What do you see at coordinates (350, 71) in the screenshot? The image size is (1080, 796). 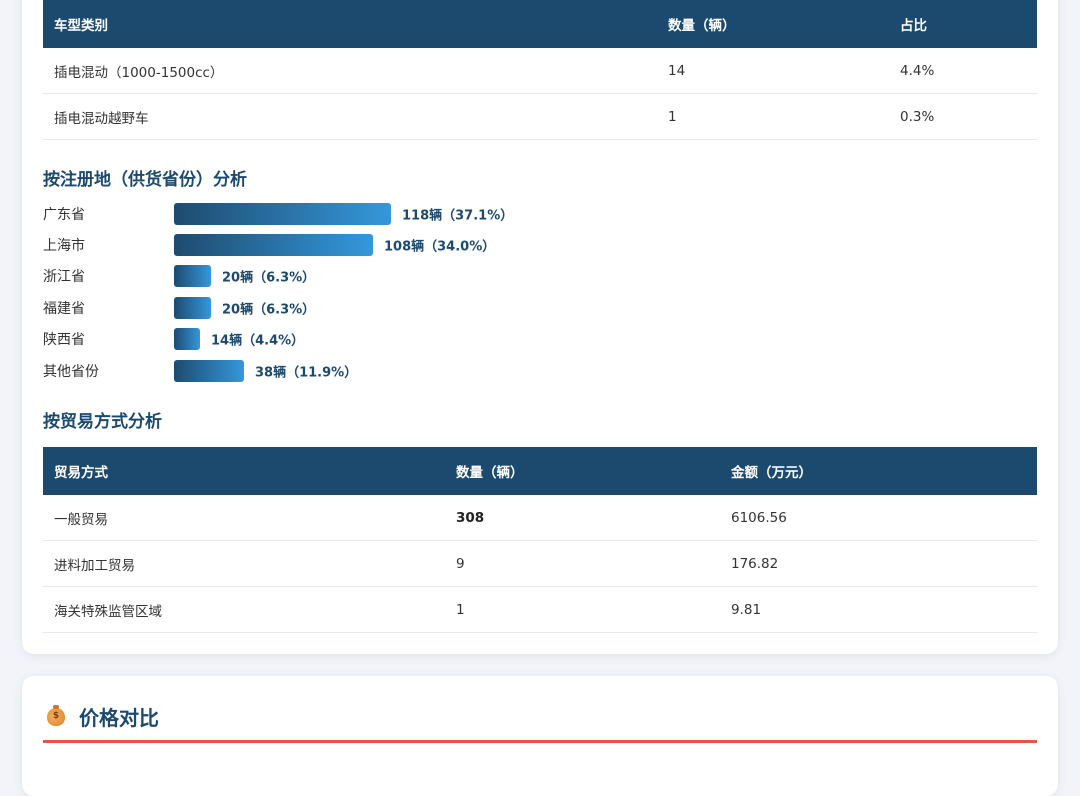 I see `table-cell: 插电混动（1000-1500cc）` at bounding box center [350, 71].